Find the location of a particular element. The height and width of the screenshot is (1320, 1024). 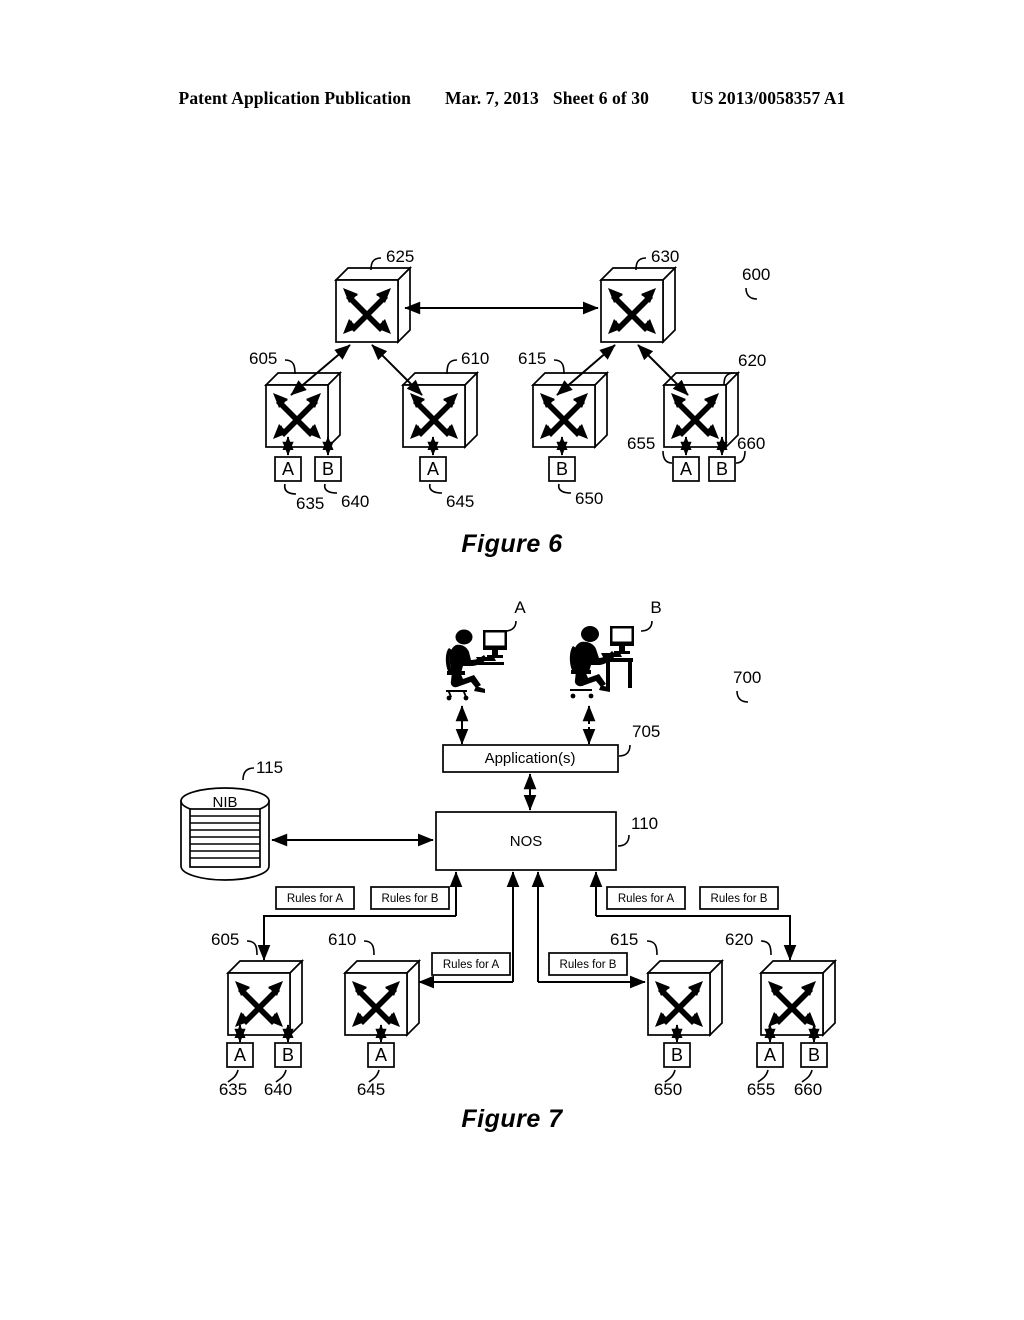

fig7-nos-box-lead is located at coordinates (623, 840).